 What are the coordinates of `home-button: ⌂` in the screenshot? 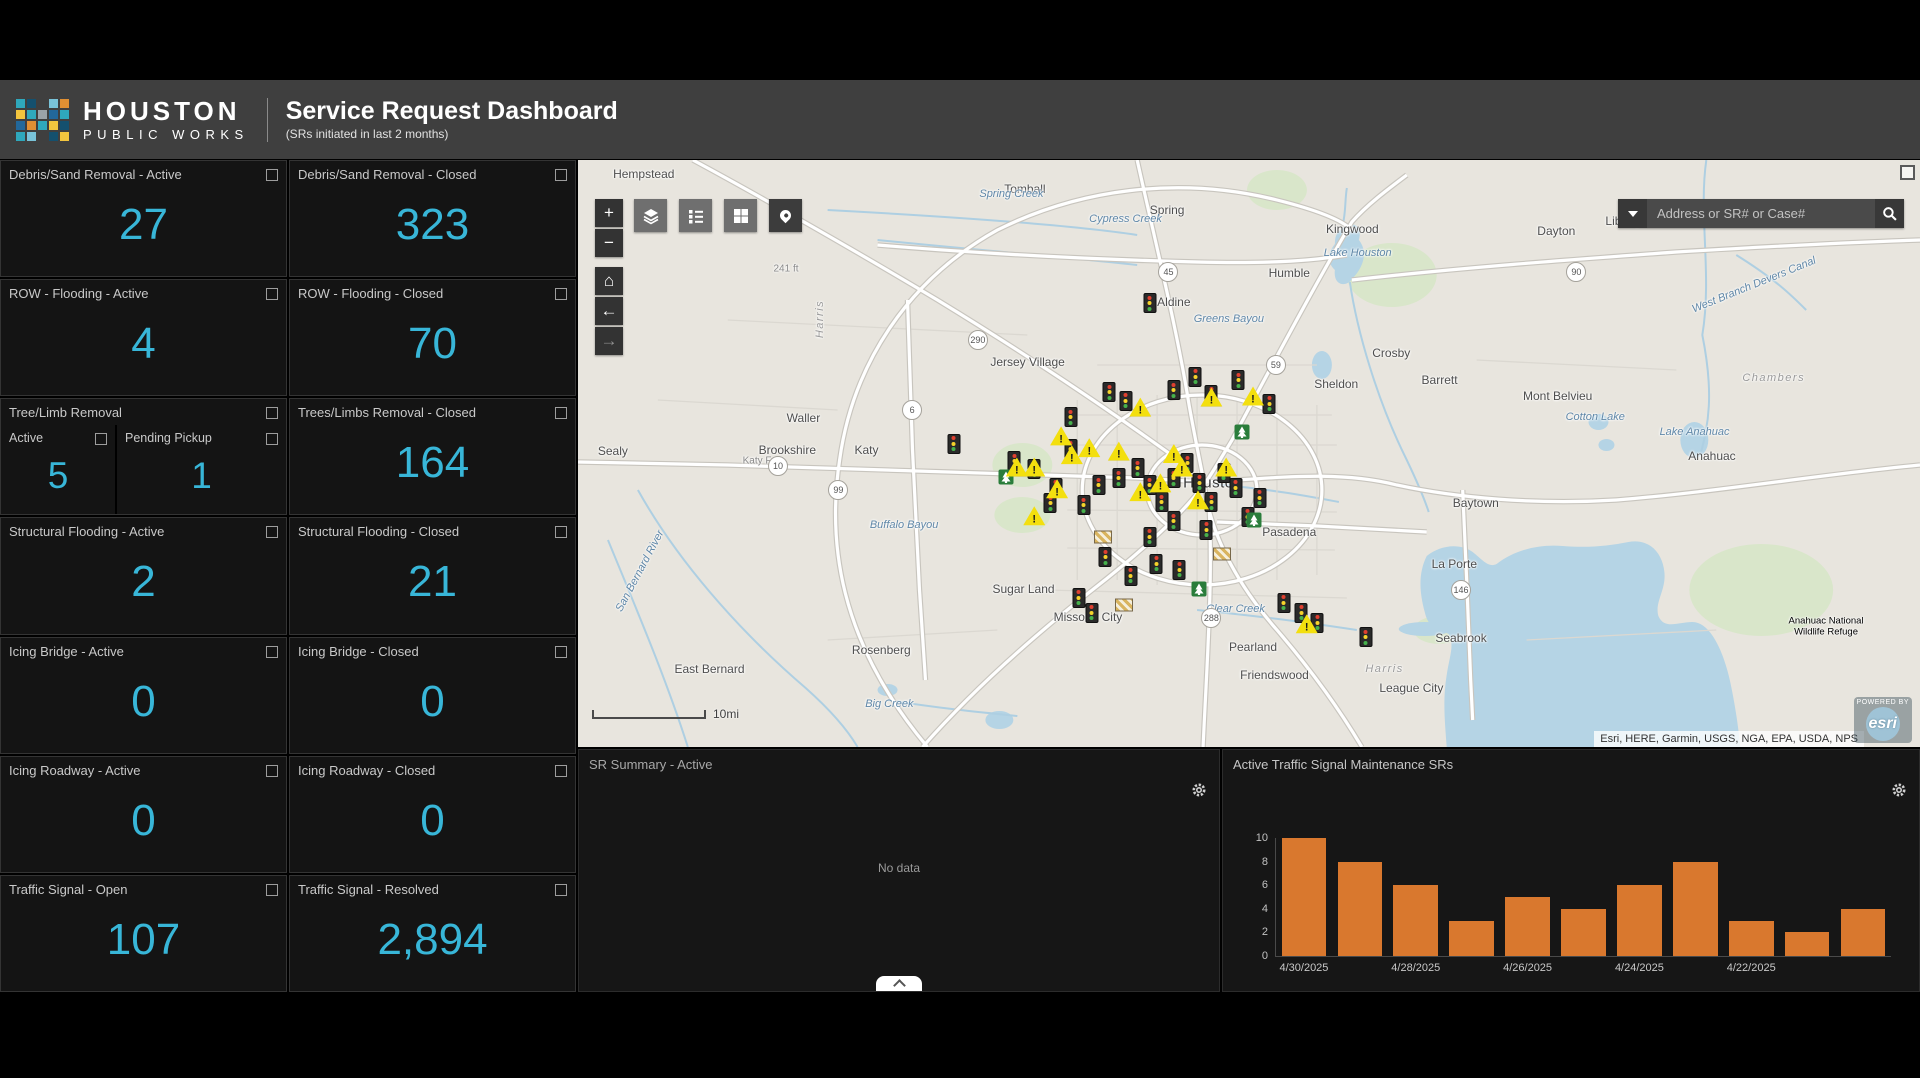 It's located at (609, 281).